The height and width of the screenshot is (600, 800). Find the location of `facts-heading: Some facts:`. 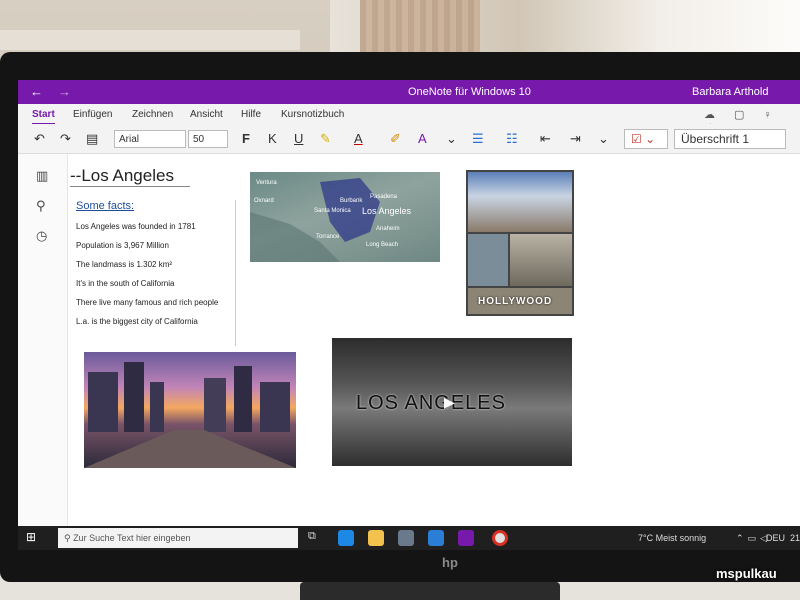

facts-heading: Some facts: is located at coordinates (105, 206).